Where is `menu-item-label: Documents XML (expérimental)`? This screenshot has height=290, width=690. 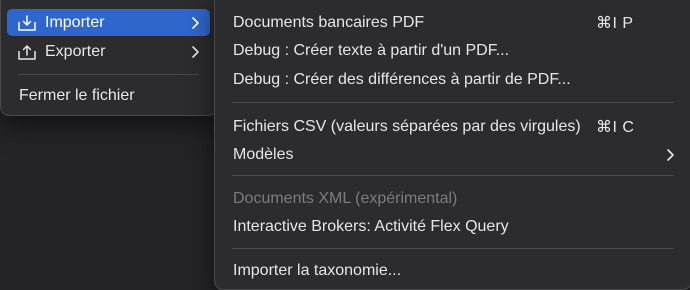 menu-item-label: Documents XML (expérimental) is located at coordinates (345, 198).